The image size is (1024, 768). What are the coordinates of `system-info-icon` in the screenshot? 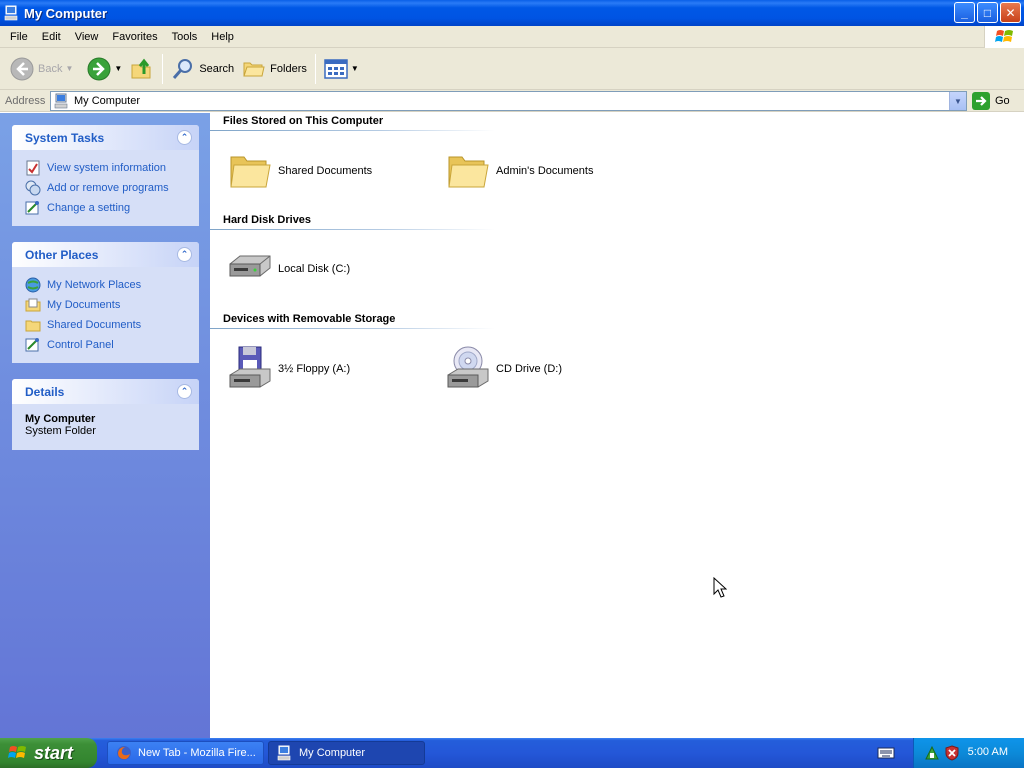 It's located at (33, 168).